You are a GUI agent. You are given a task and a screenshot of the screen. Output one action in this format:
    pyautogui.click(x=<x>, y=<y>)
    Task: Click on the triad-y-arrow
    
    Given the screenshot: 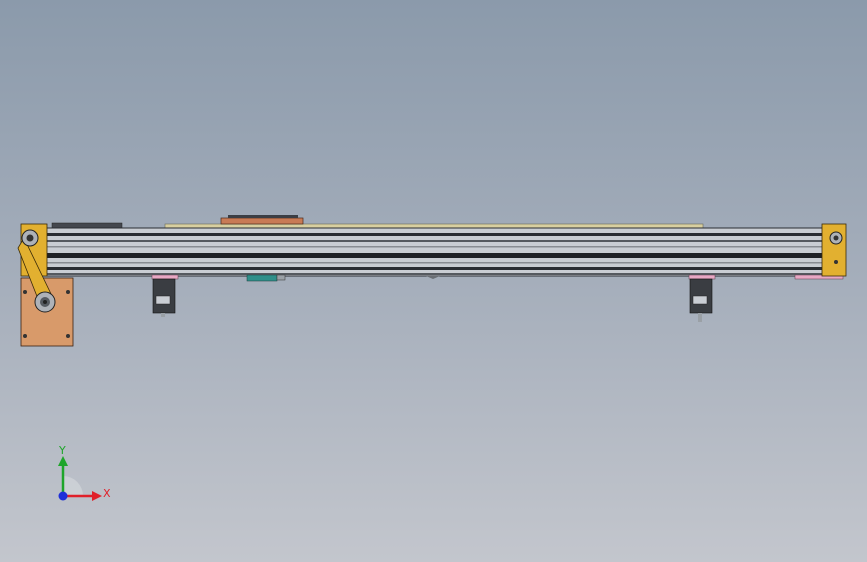 What is the action you would take?
    pyautogui.click(x=63, y=461)
    